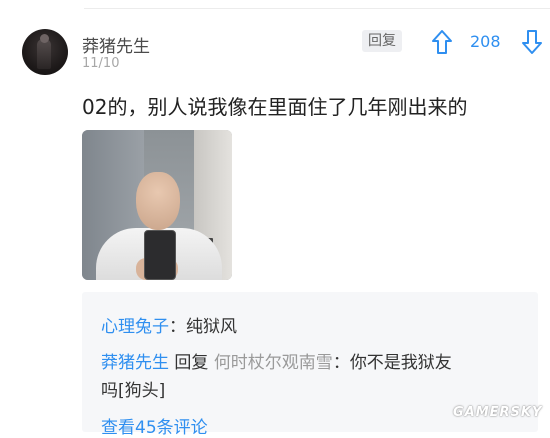  I want to click on comment-author: 莽猪先生, so click(116, 44).